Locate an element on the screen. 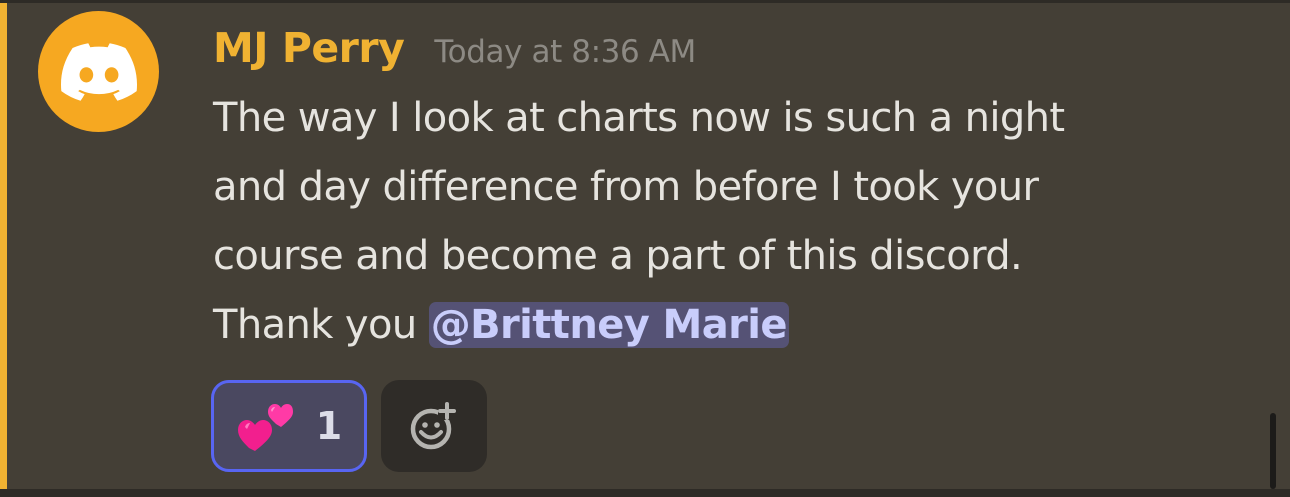  add-reaction-button is located at coordinates (434, 426).